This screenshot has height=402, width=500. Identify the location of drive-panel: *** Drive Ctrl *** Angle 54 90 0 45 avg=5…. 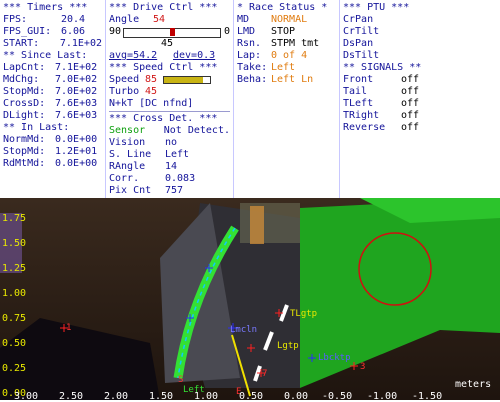
(170, 99).